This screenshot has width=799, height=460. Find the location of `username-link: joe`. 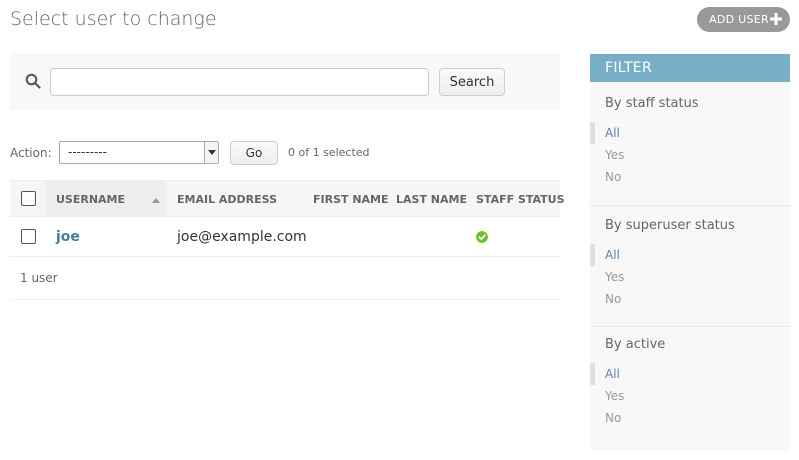

username-link: joe is located at coordinates (68, 237).